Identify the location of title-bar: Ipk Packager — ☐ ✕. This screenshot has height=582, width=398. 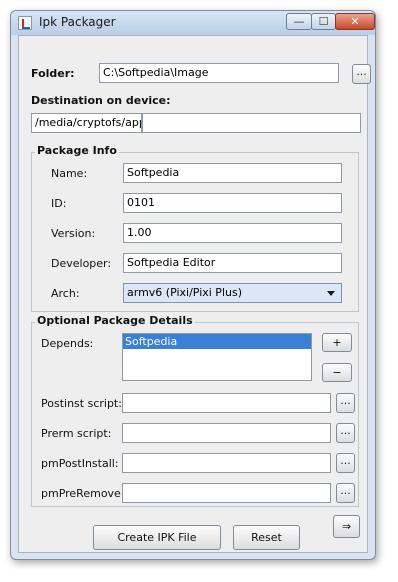
(193, 23).